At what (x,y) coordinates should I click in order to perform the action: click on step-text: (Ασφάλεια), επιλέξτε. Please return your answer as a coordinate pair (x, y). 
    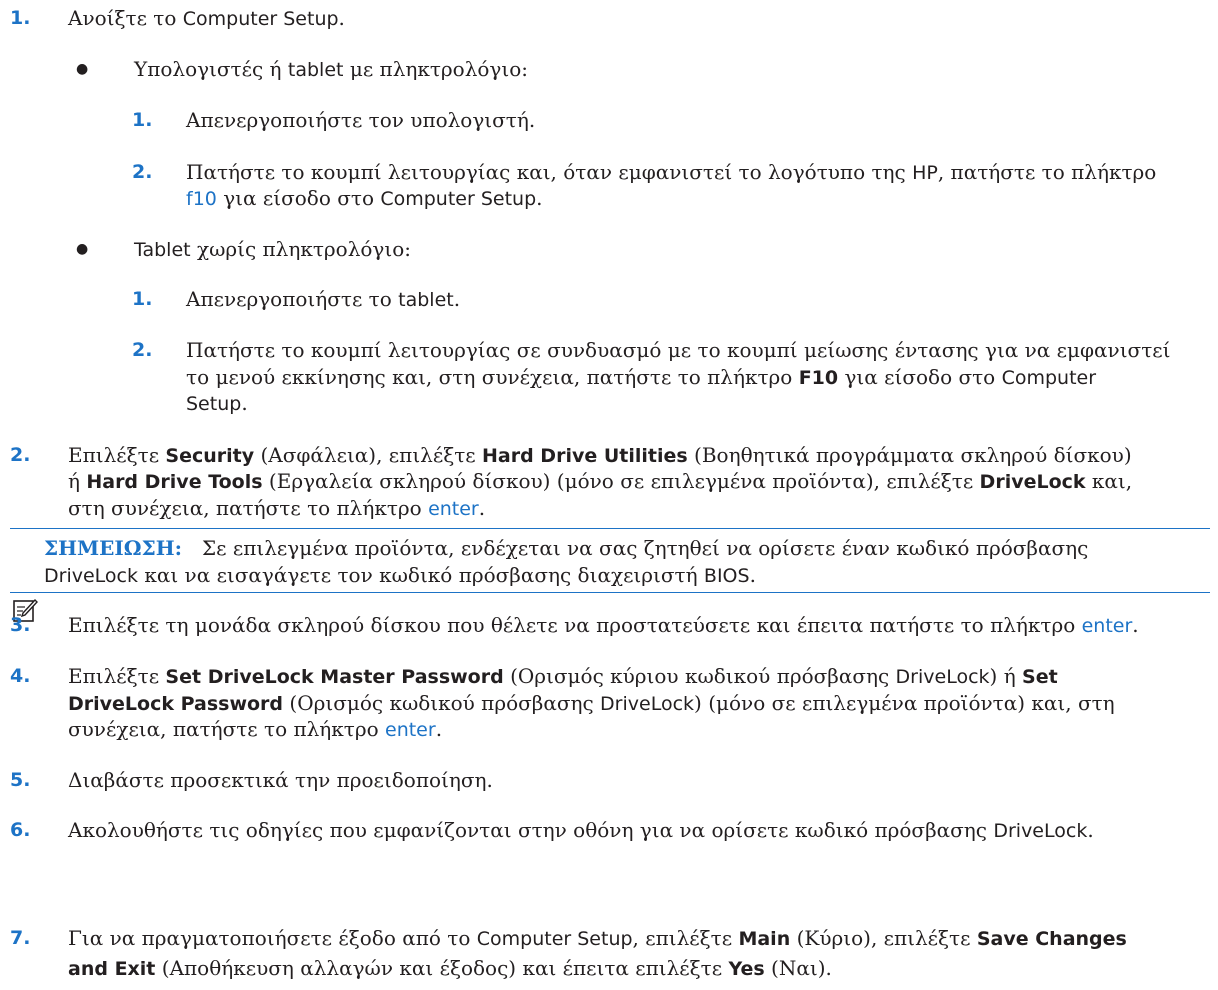
    Looking at the image, I should click on (368, 455).